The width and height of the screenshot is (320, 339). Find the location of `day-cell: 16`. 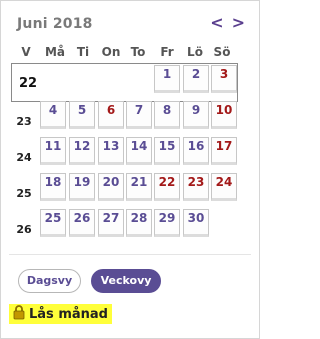

day-cell: 16 is located at coordinates (196, 151).